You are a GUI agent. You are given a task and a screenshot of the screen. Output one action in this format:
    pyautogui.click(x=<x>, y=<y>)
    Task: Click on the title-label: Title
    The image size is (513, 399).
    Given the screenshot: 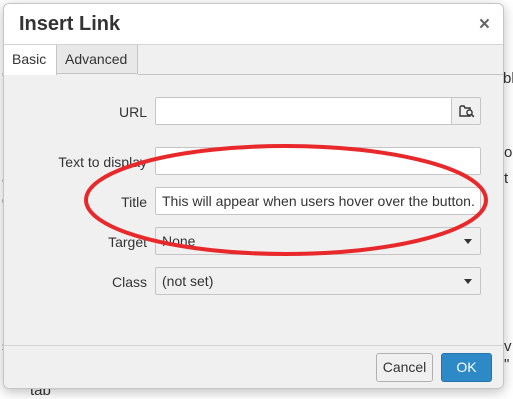 What is the action you would take?
    pyautogui.click(x=134, y=202)
    